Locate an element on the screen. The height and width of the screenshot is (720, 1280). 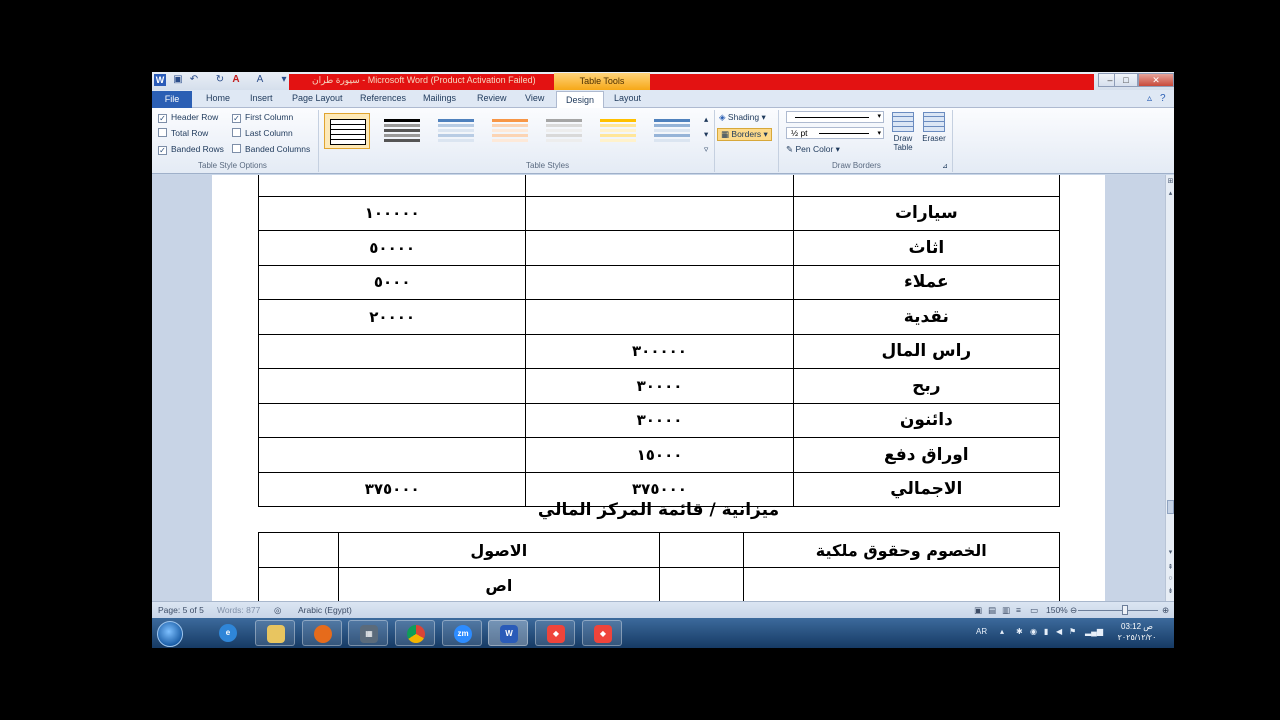
credit-cell: ١٥٠٠٠ is located at coordinates (659, 455).